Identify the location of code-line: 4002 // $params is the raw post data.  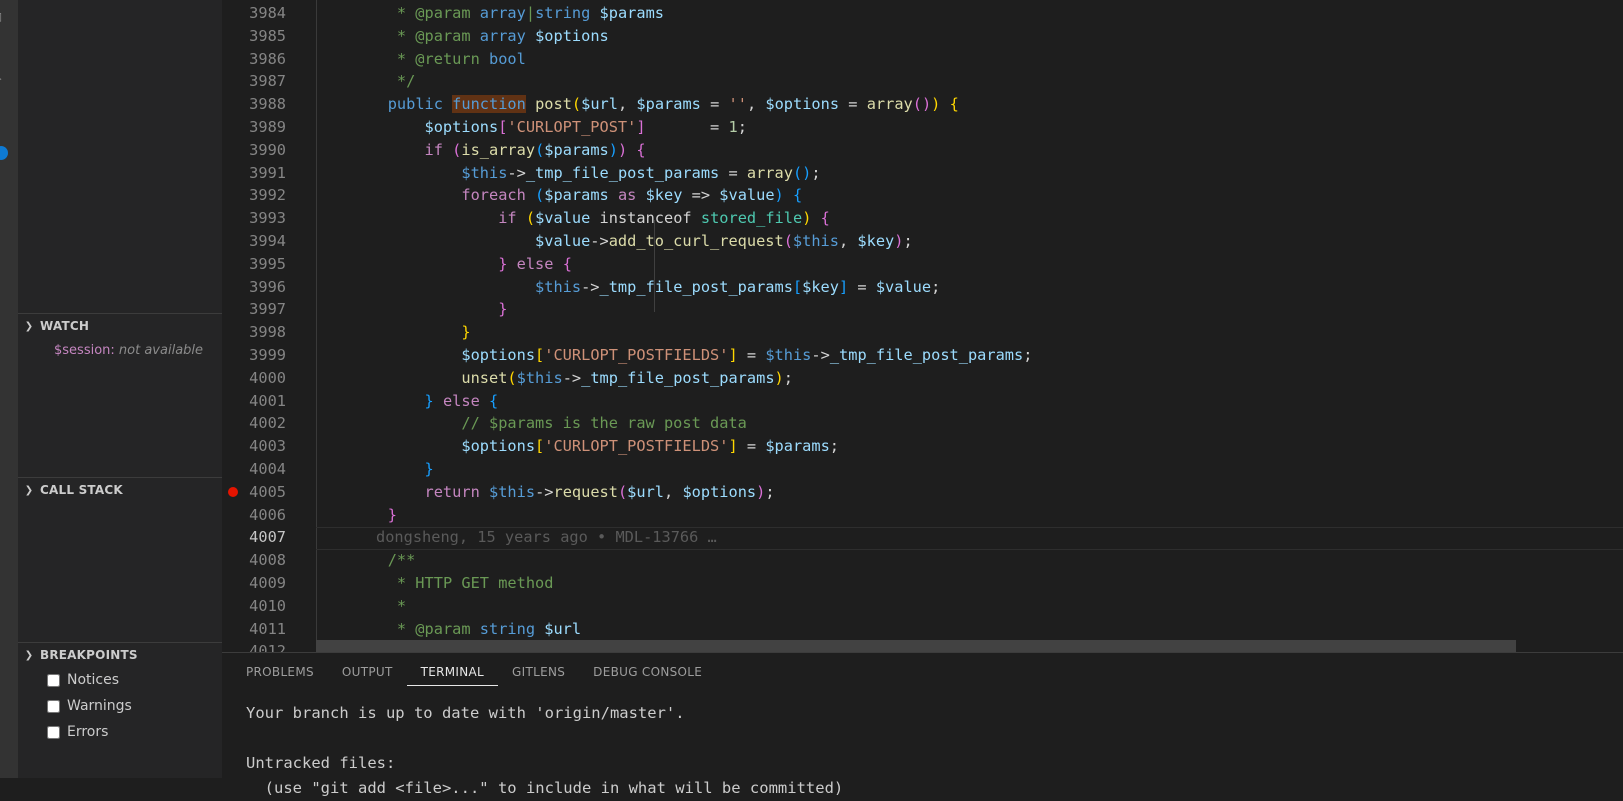
(922, 423).